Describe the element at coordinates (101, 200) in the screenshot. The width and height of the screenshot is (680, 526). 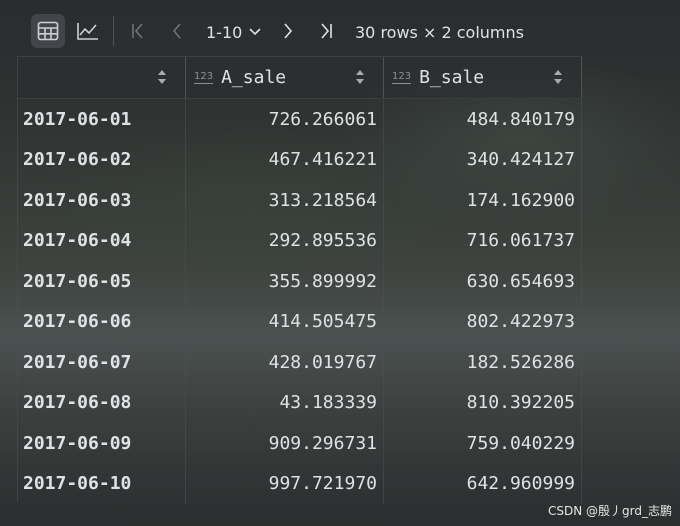
I see `index-cell: 2017-06-03` at that location.